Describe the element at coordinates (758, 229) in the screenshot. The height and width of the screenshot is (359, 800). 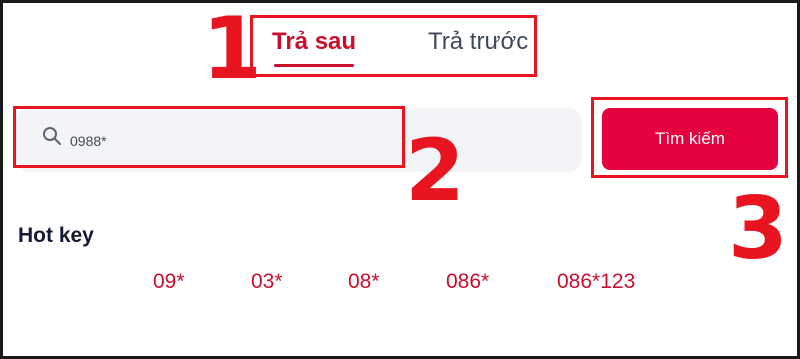
I see `annotation-number-3: 3` at that location.